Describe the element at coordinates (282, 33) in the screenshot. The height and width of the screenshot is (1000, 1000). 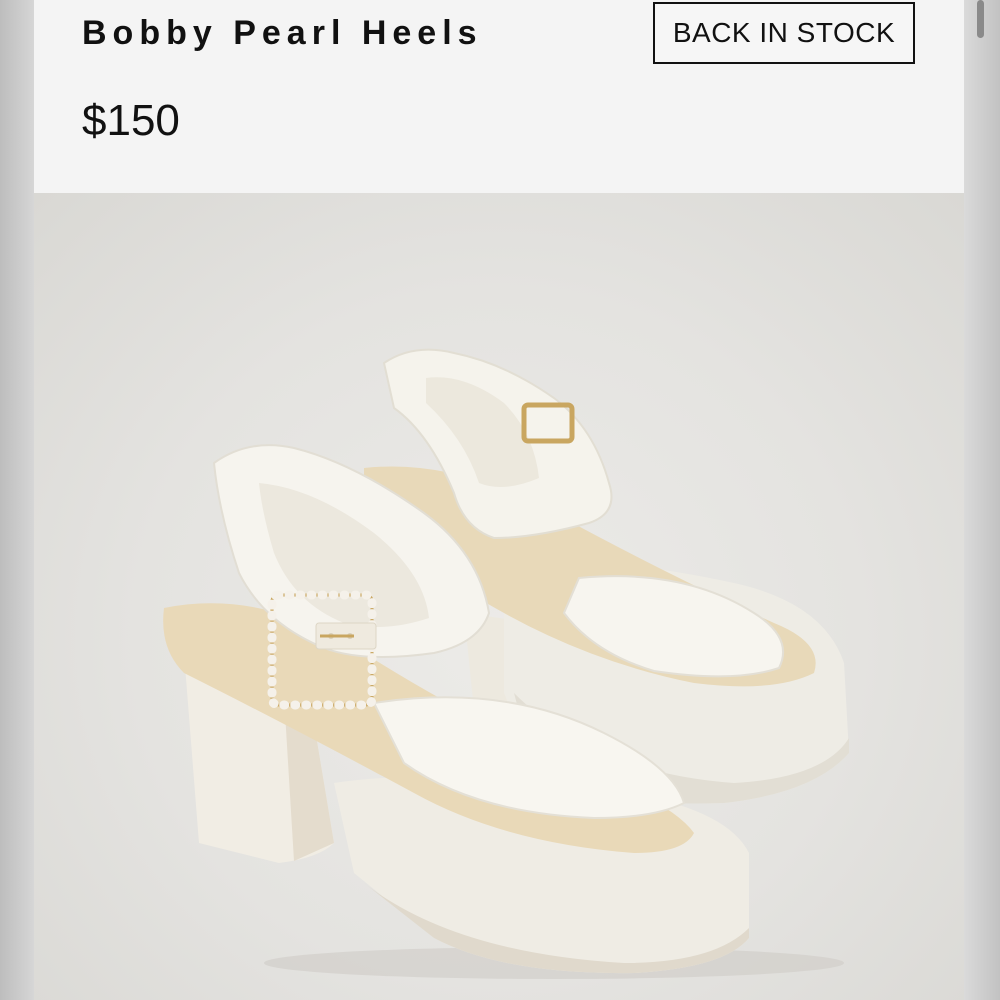
I see `product-title: Bobby Pearl Heels` at that location.